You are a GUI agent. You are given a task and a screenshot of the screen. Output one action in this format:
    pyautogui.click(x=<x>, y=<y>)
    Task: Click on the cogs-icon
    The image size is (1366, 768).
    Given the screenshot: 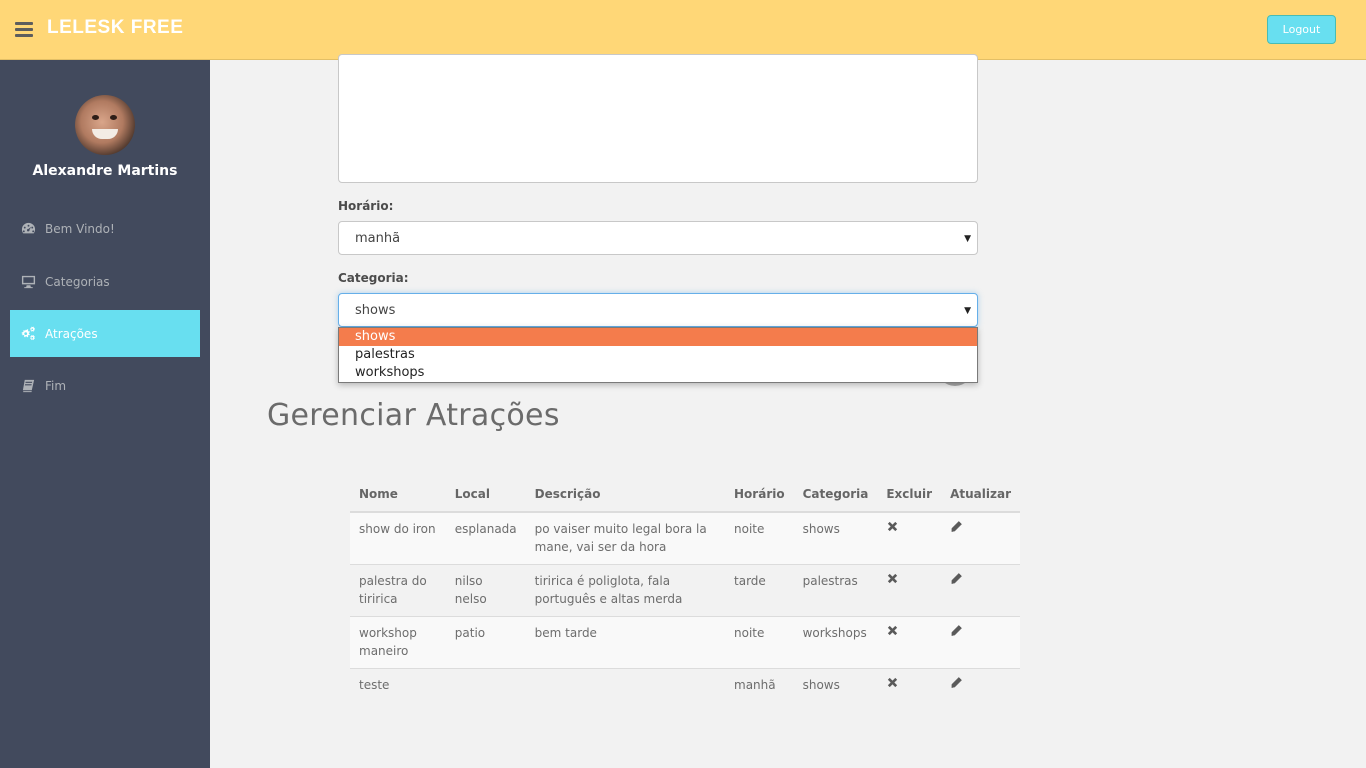 What is the action you would take?
    pyautogui.click(x=28, y=334)
    